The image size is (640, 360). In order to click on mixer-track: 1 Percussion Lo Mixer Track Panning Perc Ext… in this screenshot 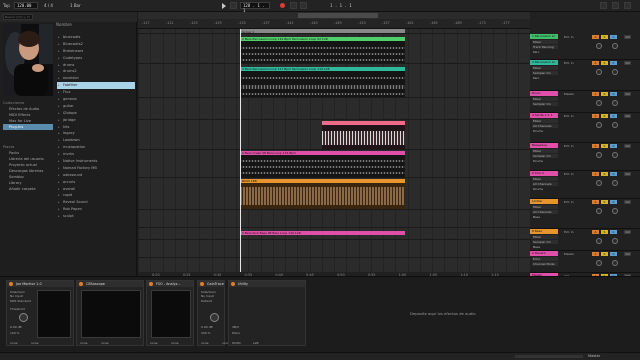, I will do `click(585, 47)`.